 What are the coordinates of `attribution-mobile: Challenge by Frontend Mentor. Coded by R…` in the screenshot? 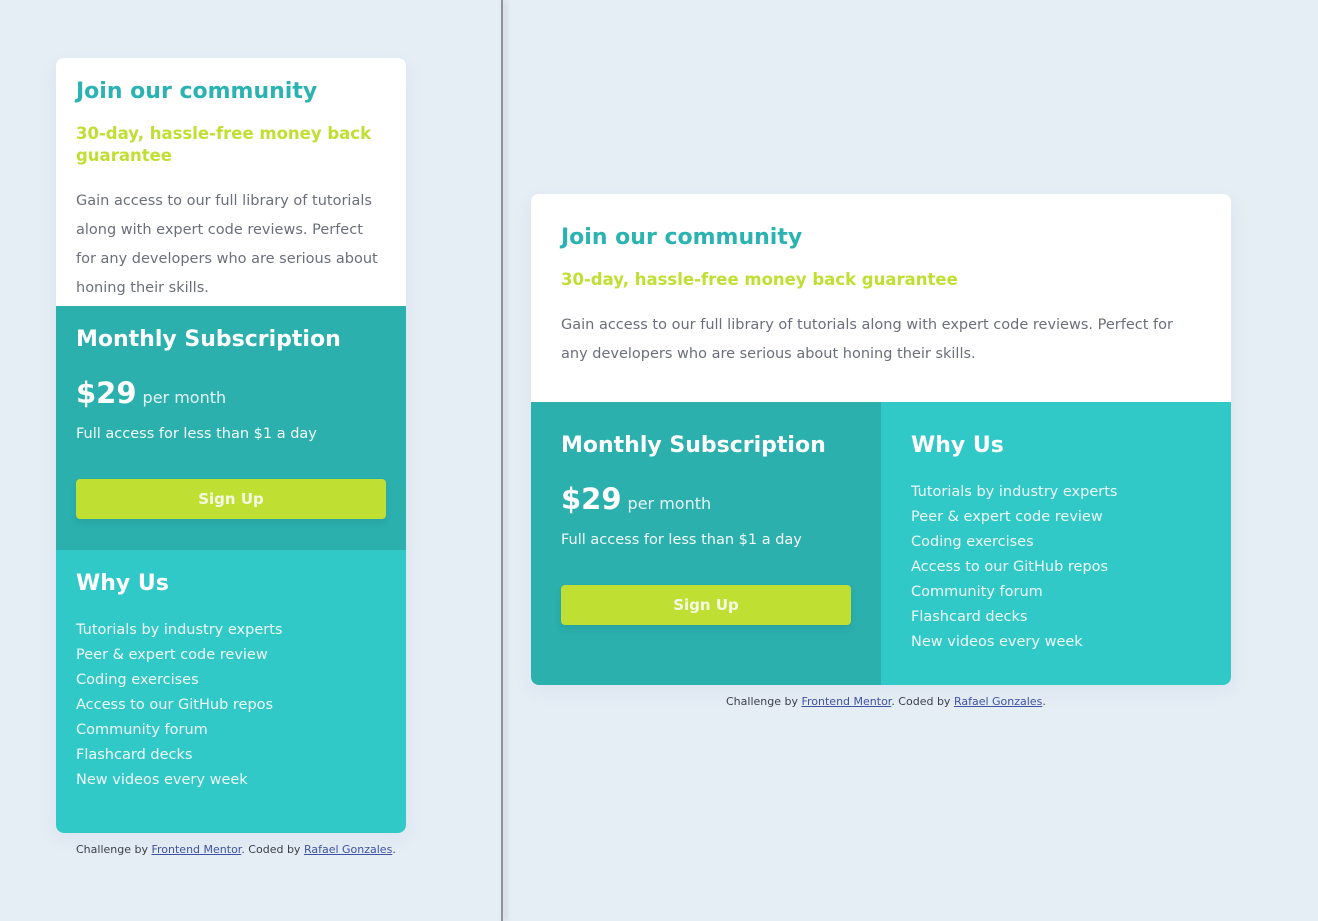 It's located at (236, 849).